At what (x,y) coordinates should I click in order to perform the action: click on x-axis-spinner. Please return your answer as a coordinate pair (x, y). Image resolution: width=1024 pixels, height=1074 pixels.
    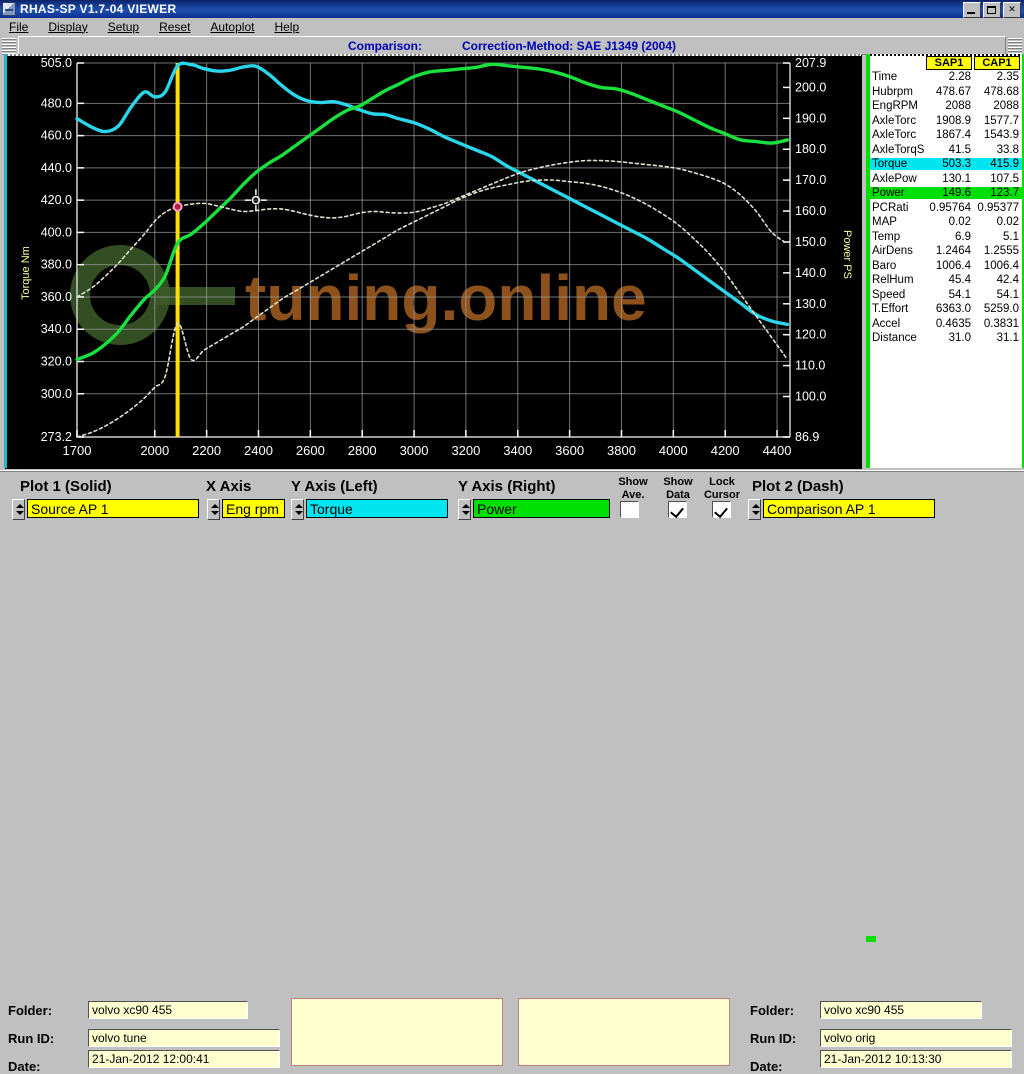
    Looking at the image, I should click on (213, 509).